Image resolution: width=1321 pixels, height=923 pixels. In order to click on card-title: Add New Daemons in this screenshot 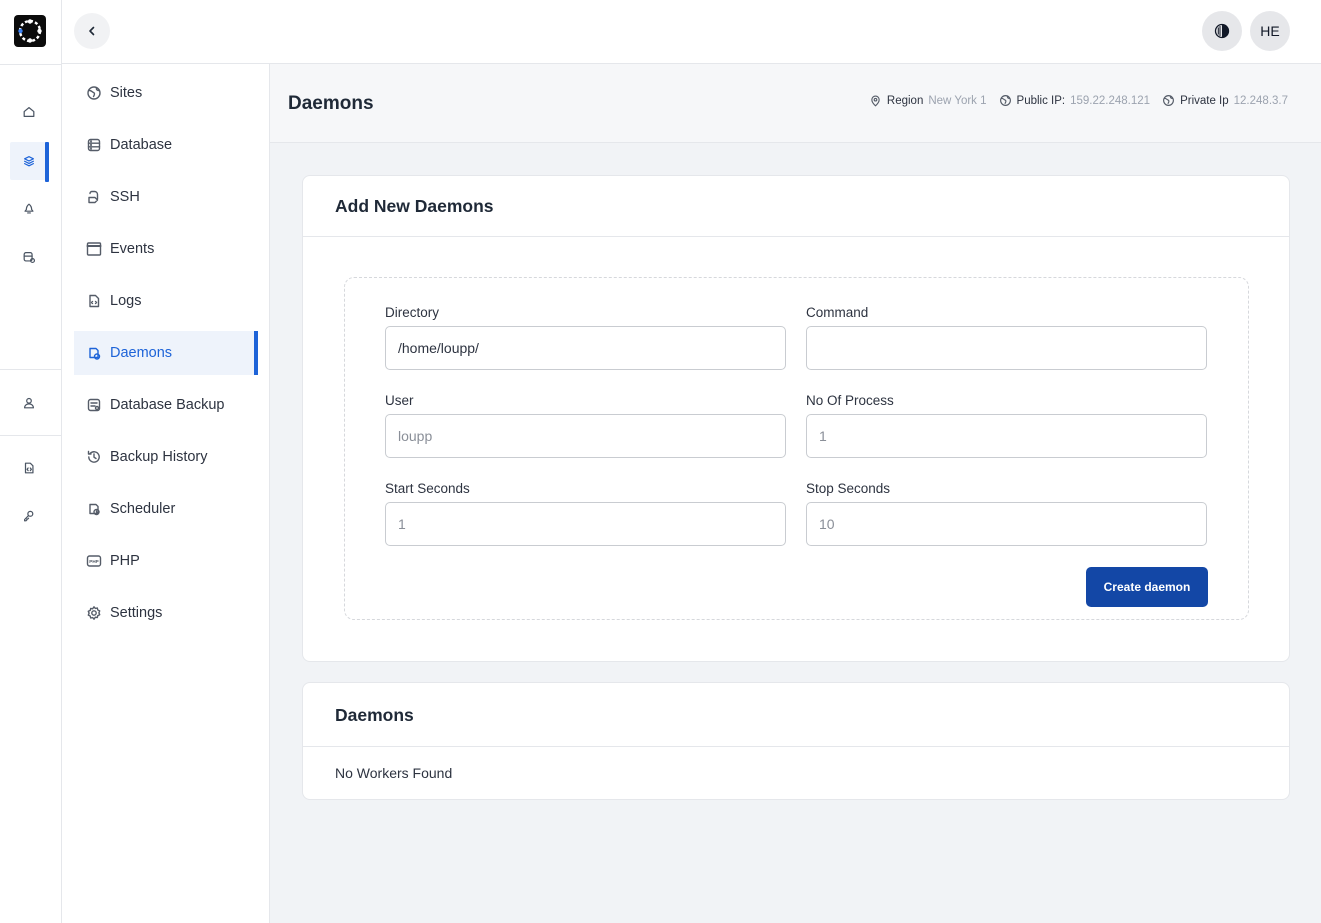, I will do `click(414, 206)`.